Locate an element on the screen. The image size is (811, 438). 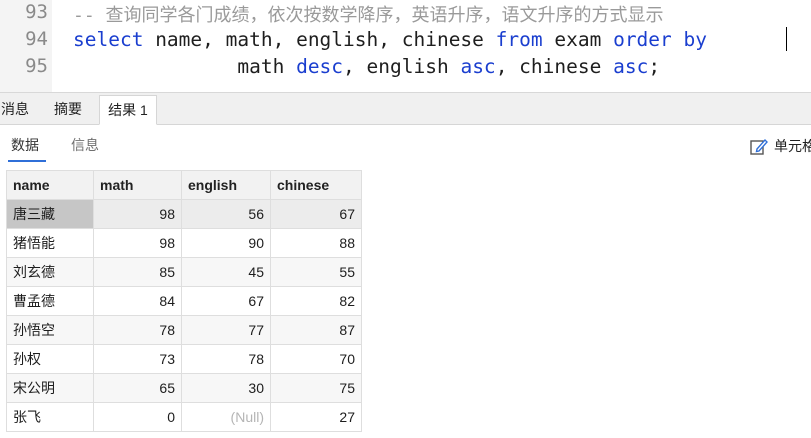
table-row: 猪悟能 98 90 88 is located at coordinates (184, 243).